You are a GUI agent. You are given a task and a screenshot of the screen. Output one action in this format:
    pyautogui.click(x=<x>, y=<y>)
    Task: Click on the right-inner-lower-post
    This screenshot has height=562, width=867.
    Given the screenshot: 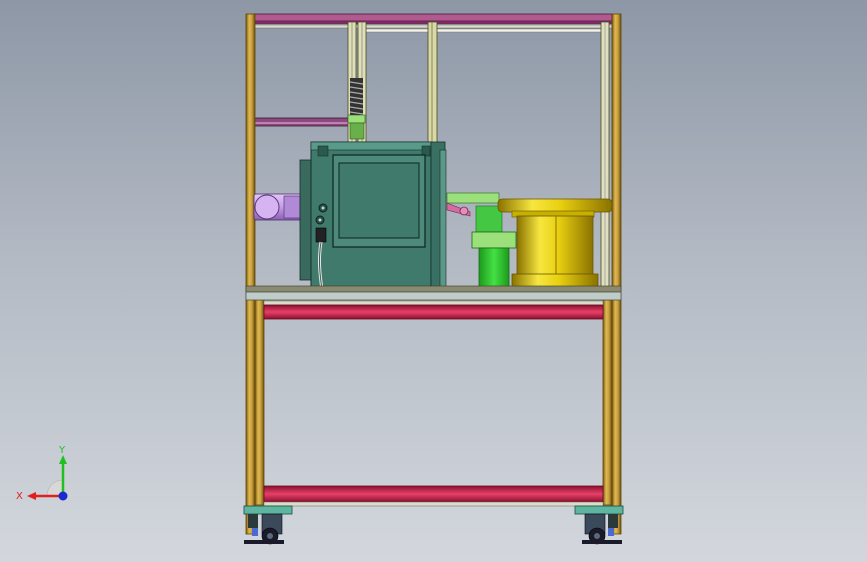 What is the action you would take?
    pyautogui.click(x=607, y=402)
    